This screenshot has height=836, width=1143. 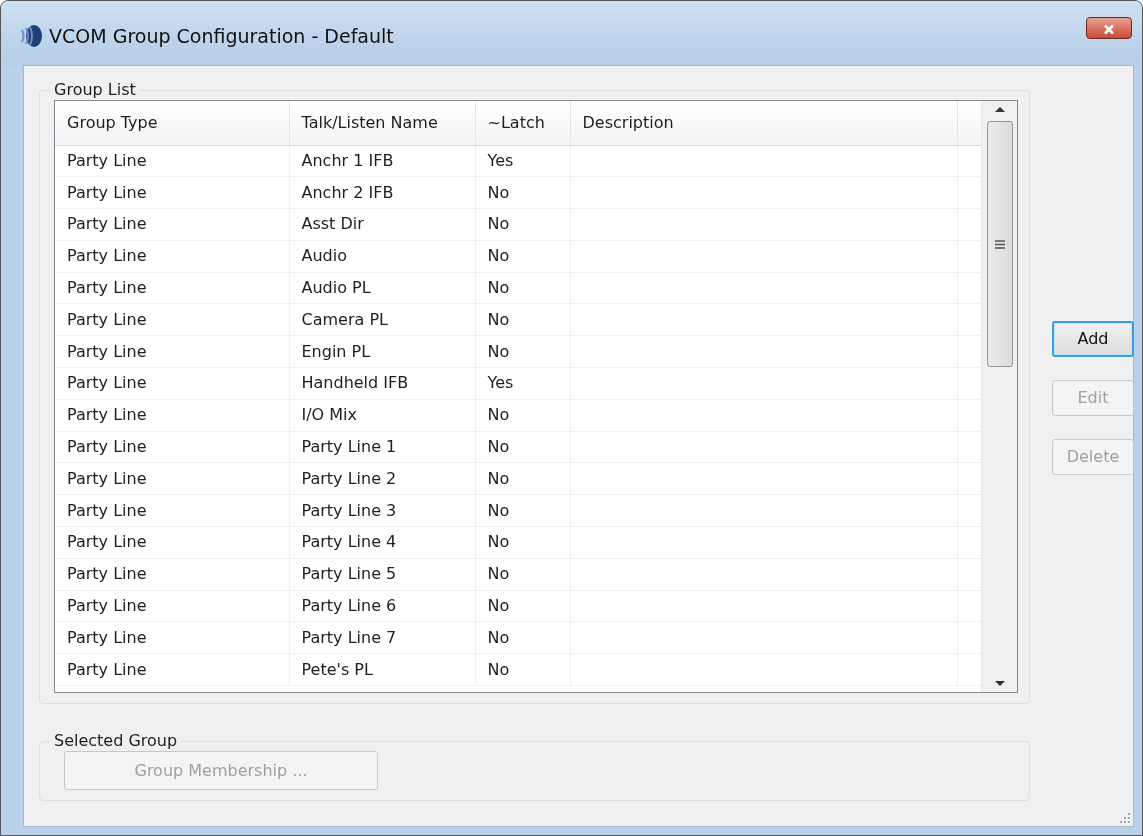 I want to click on table-cell: Audio PL, so click(x=336, y=288).